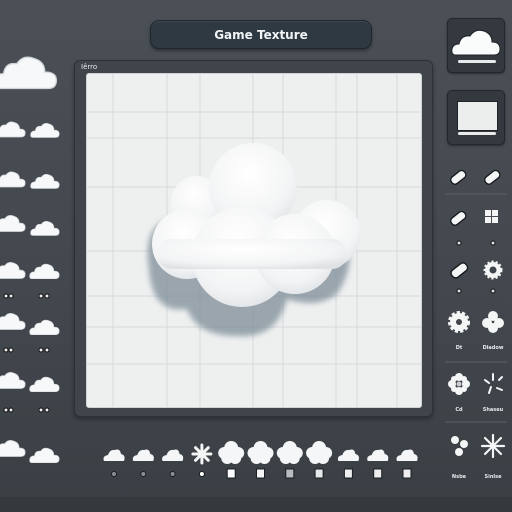 This screenshot has height=512, width=512. What do you see at coordinates (202, 454) in the screenshot?
I see `asterisk-icon` at bounding box center [202, 454].